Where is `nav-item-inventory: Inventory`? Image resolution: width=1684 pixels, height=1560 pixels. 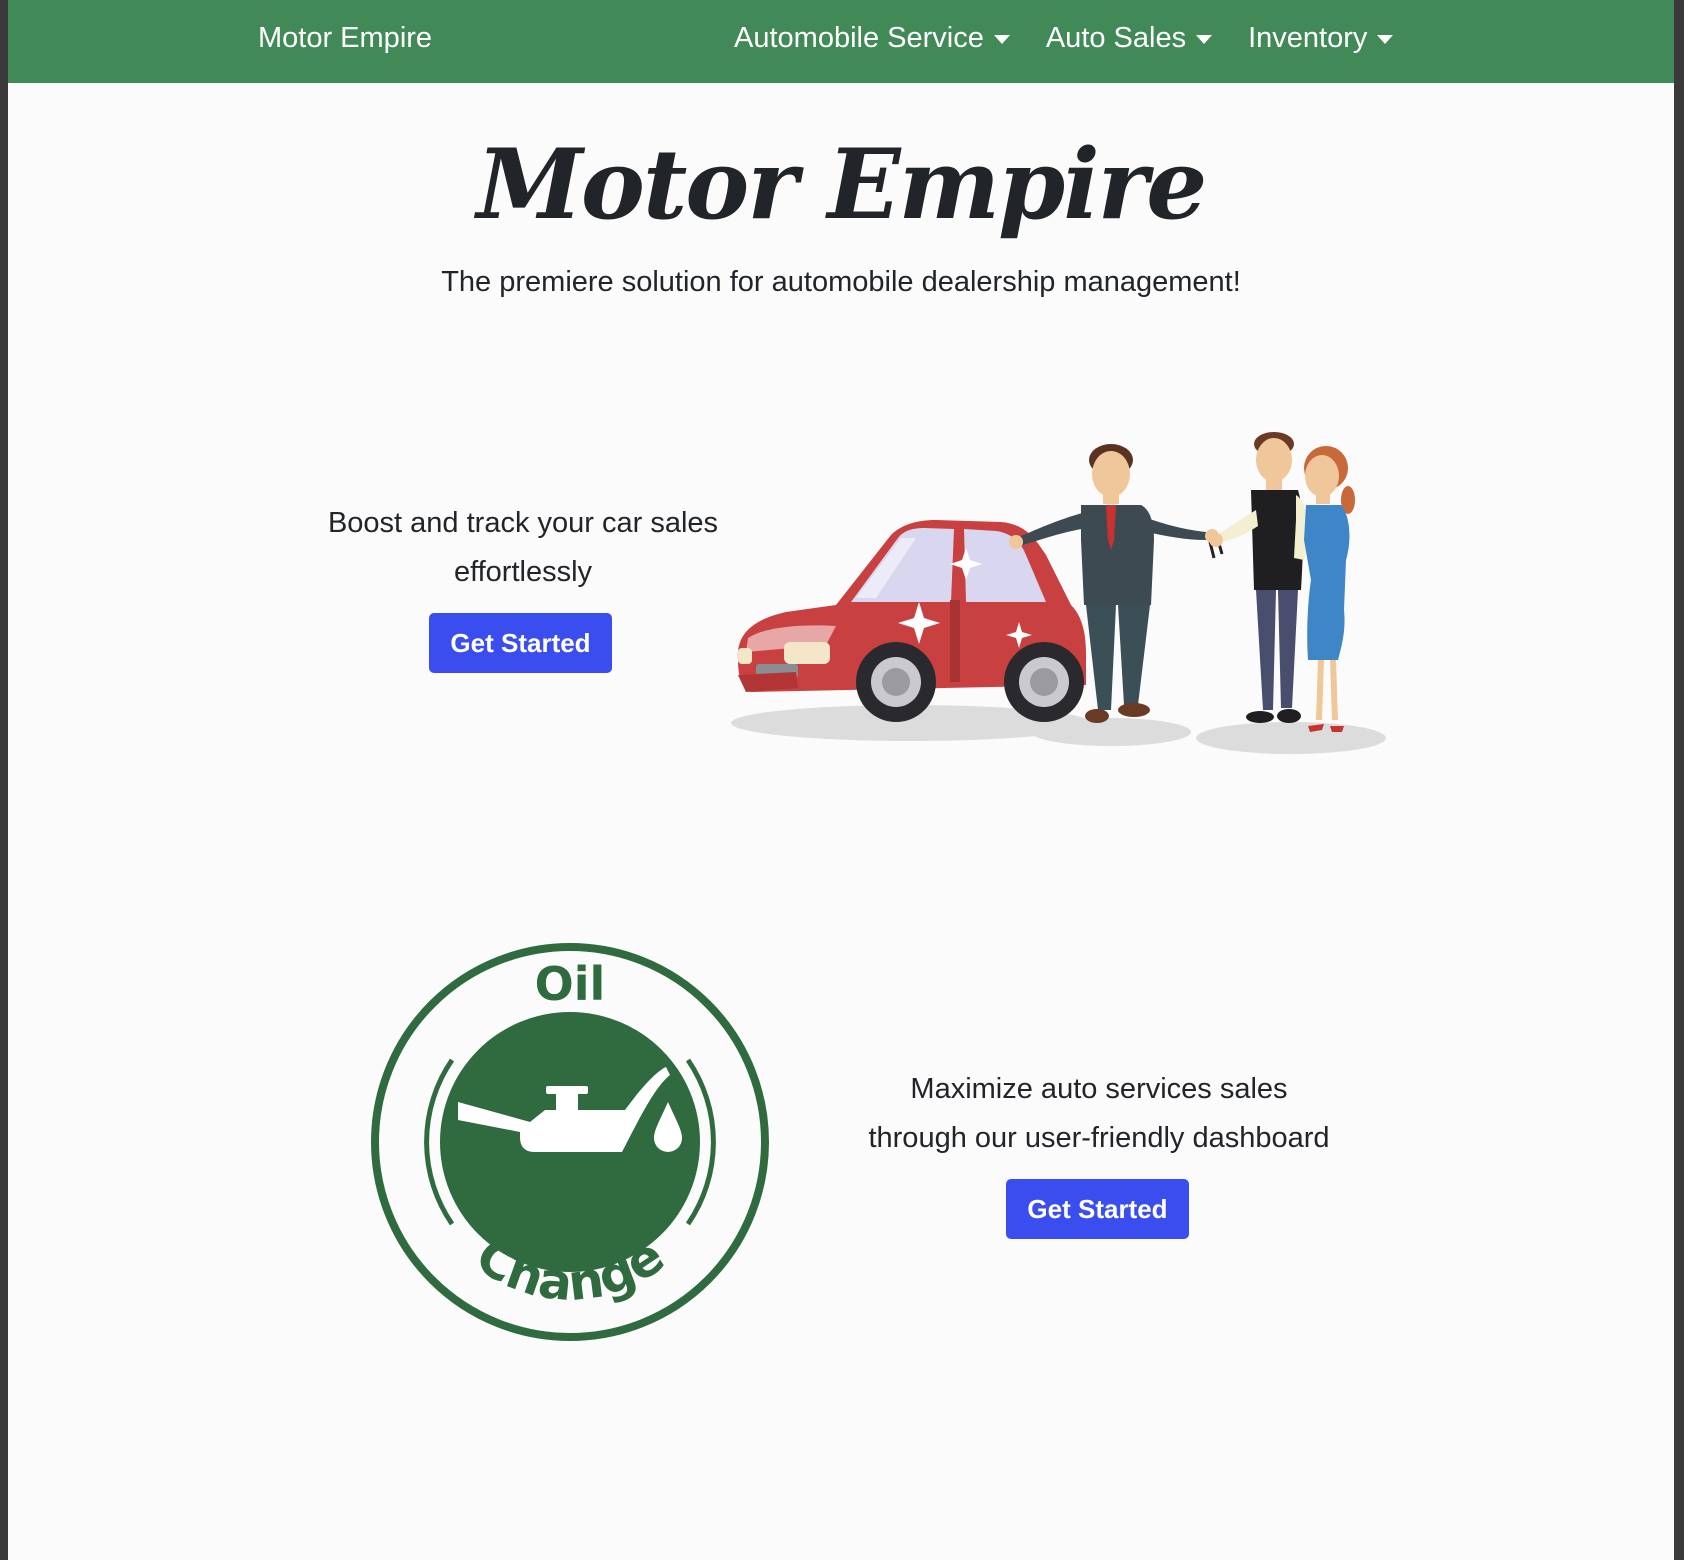 nav-item-inventory: Inventory is located at coordinates (1321, 38).